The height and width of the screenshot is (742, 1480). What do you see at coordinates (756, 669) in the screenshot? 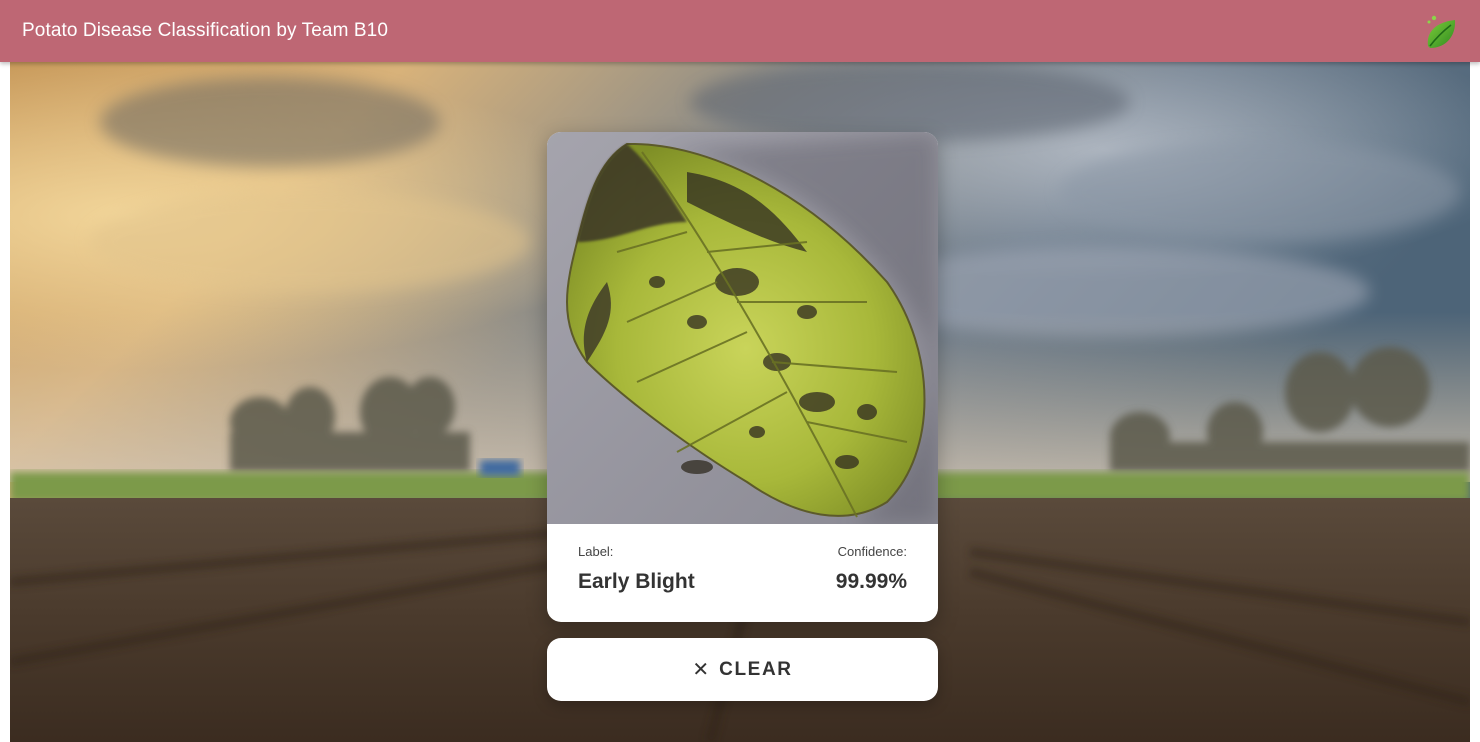
I see `clear-button-label: CLEAR` at bounding box center [756, 669].